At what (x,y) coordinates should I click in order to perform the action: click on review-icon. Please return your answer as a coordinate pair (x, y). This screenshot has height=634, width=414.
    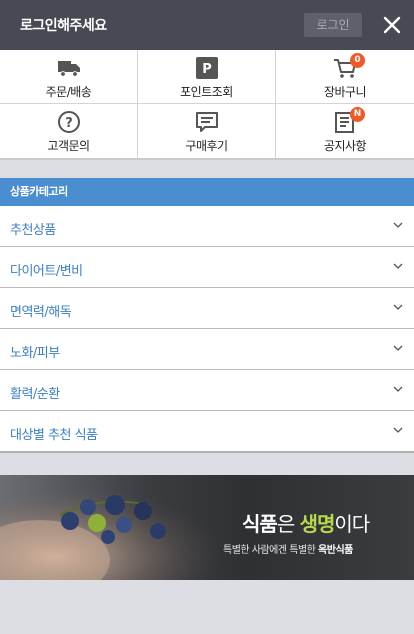
    Looking at the image, I should click on (207, 122).